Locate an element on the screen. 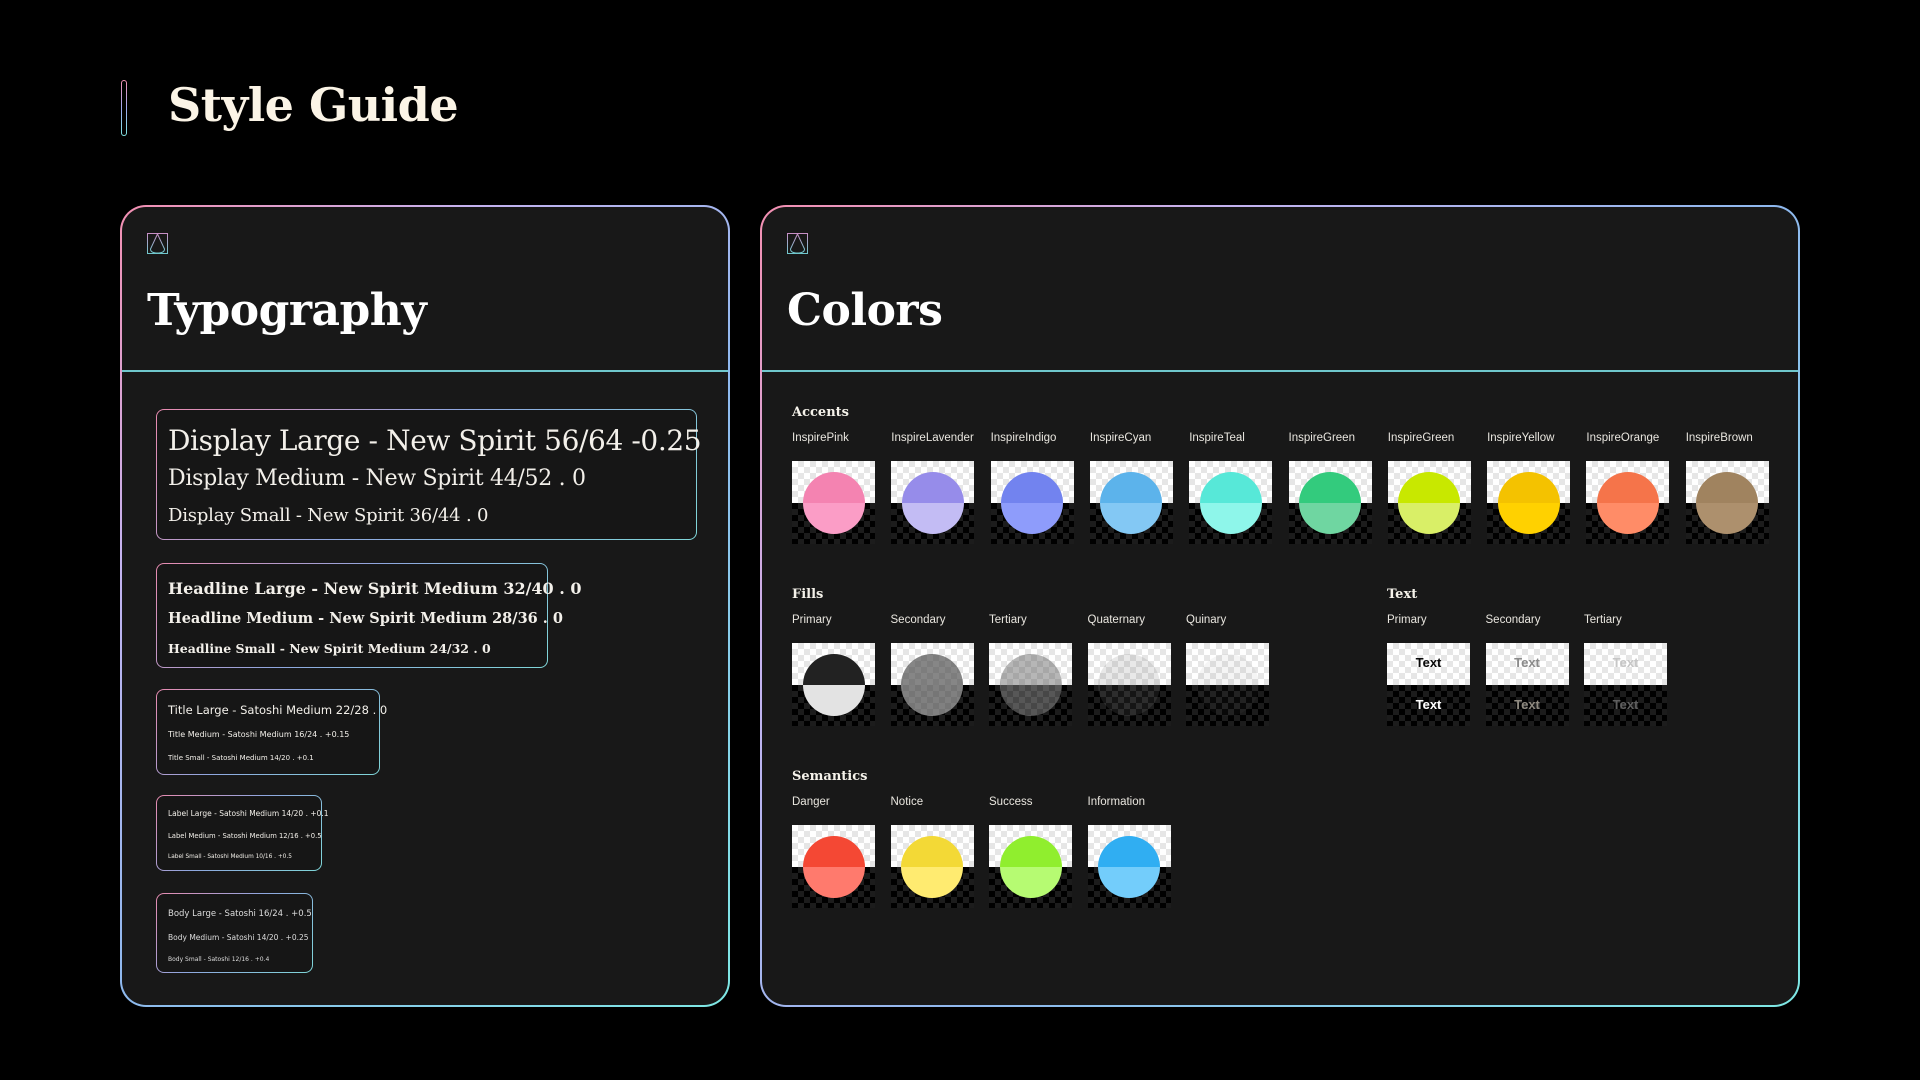 The image size is (1920, 1080). display-small-sample: Display Small - New Spirit 36/44 . 0 is located at coordinates (328, 515).